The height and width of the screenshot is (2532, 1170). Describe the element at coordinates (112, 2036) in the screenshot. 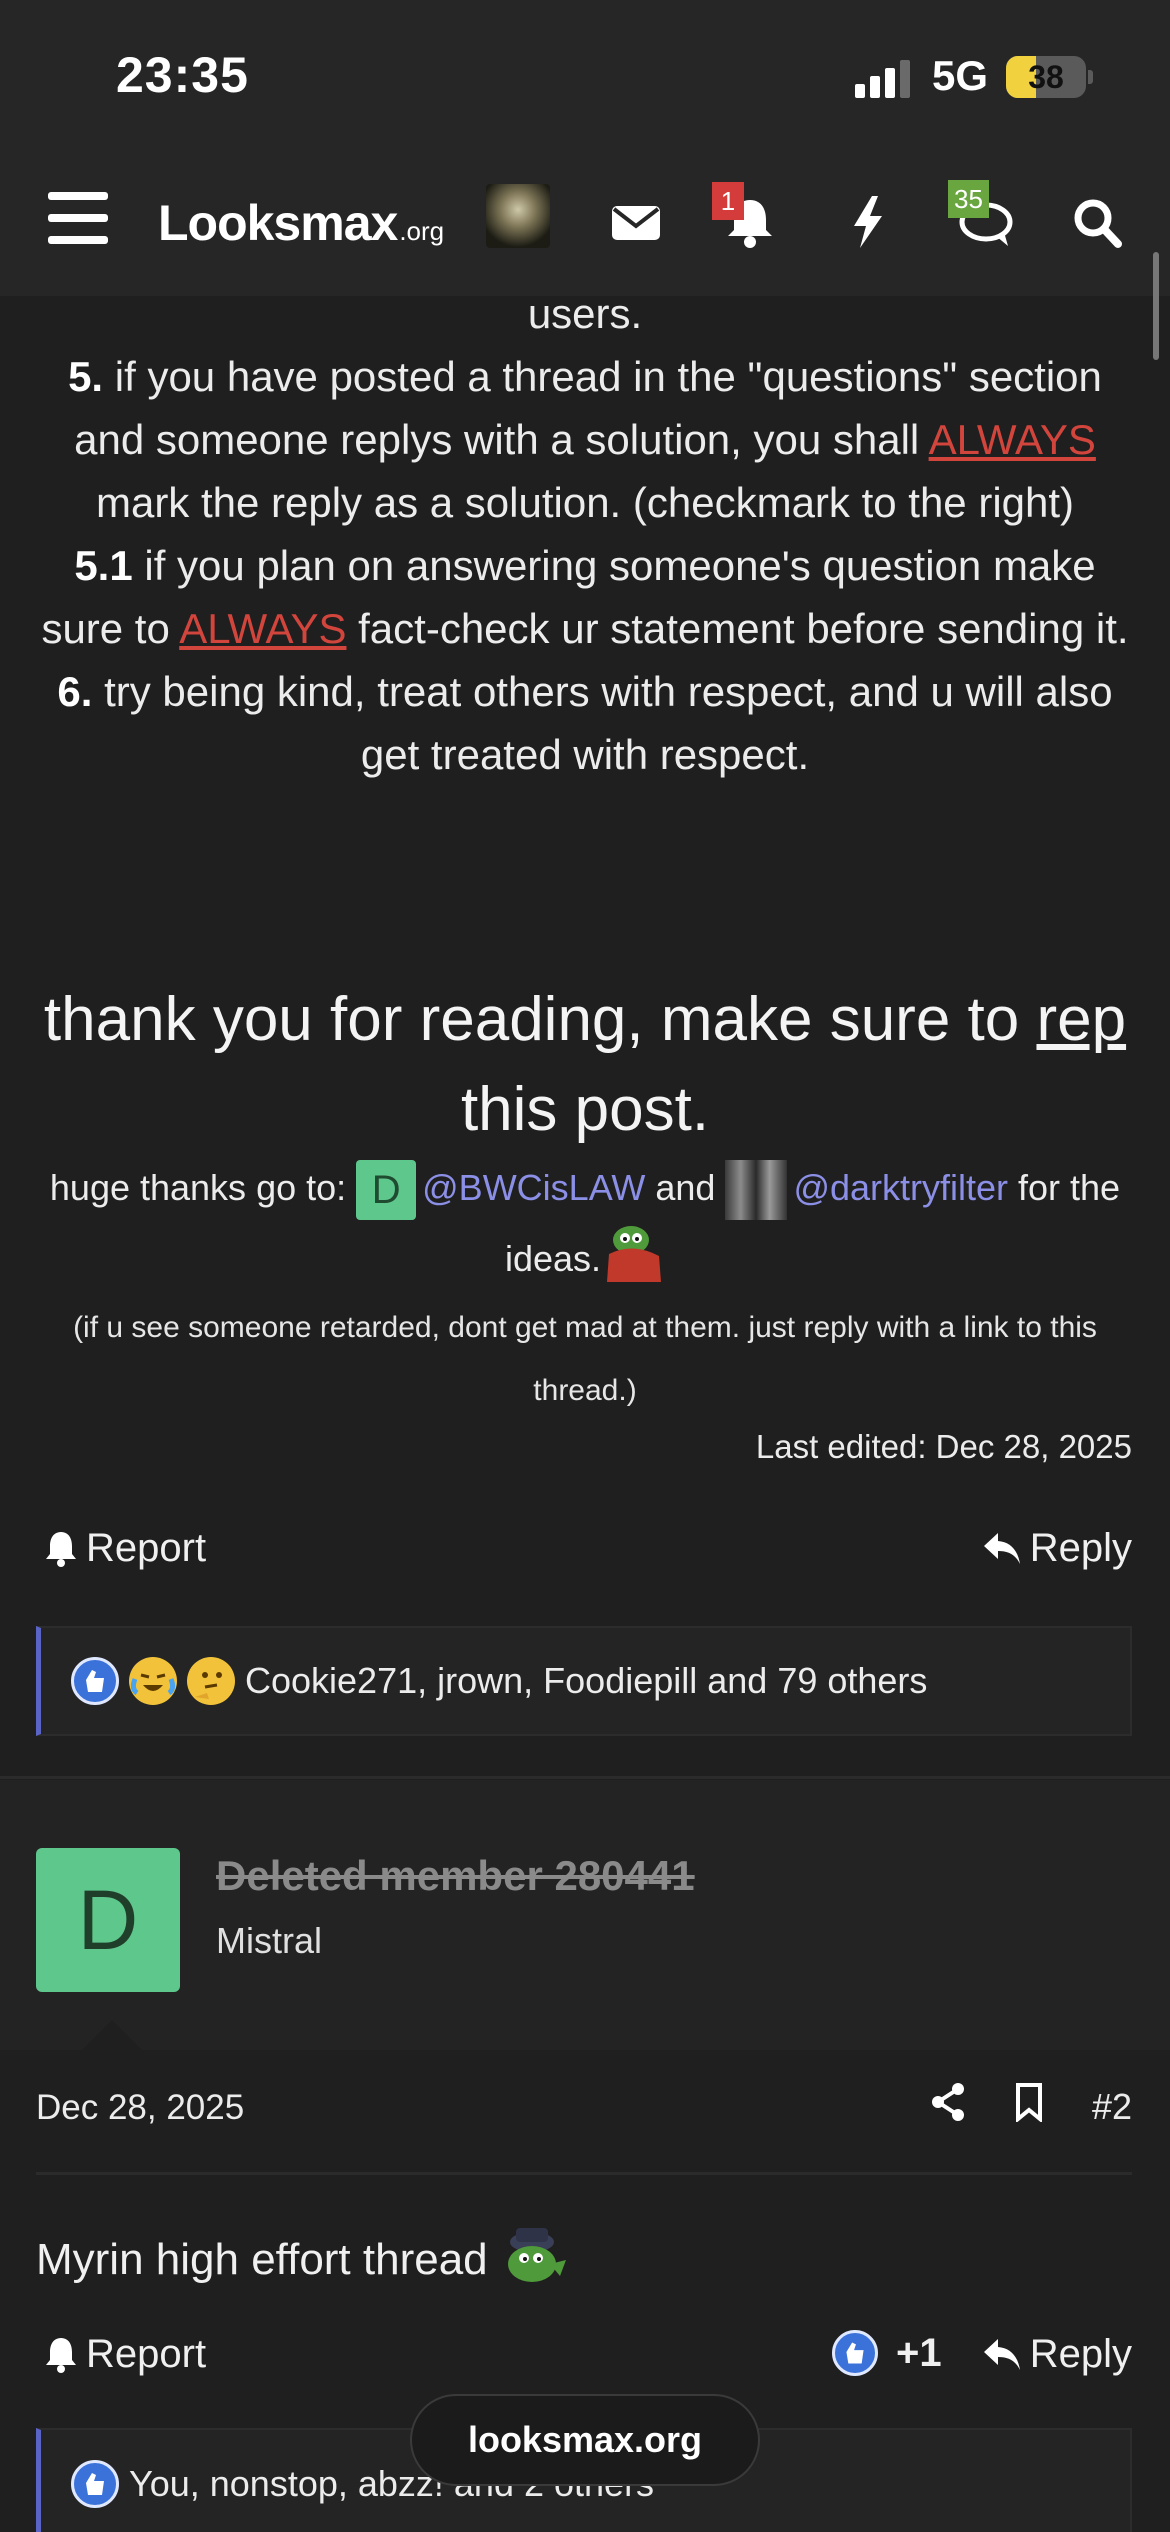

I see `message-pointer` at that location.